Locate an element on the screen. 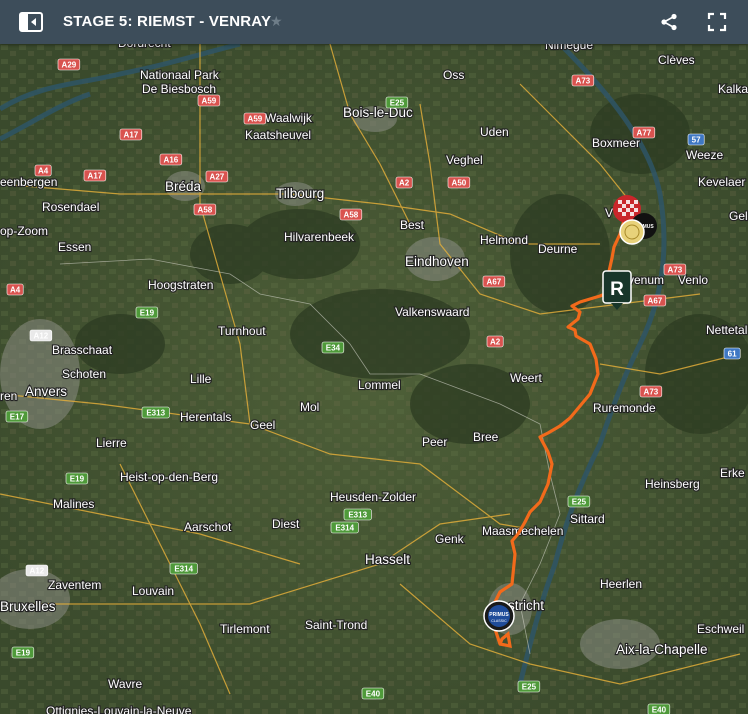  favorite-star-icon: ★ is located at coordinates (276, 21).